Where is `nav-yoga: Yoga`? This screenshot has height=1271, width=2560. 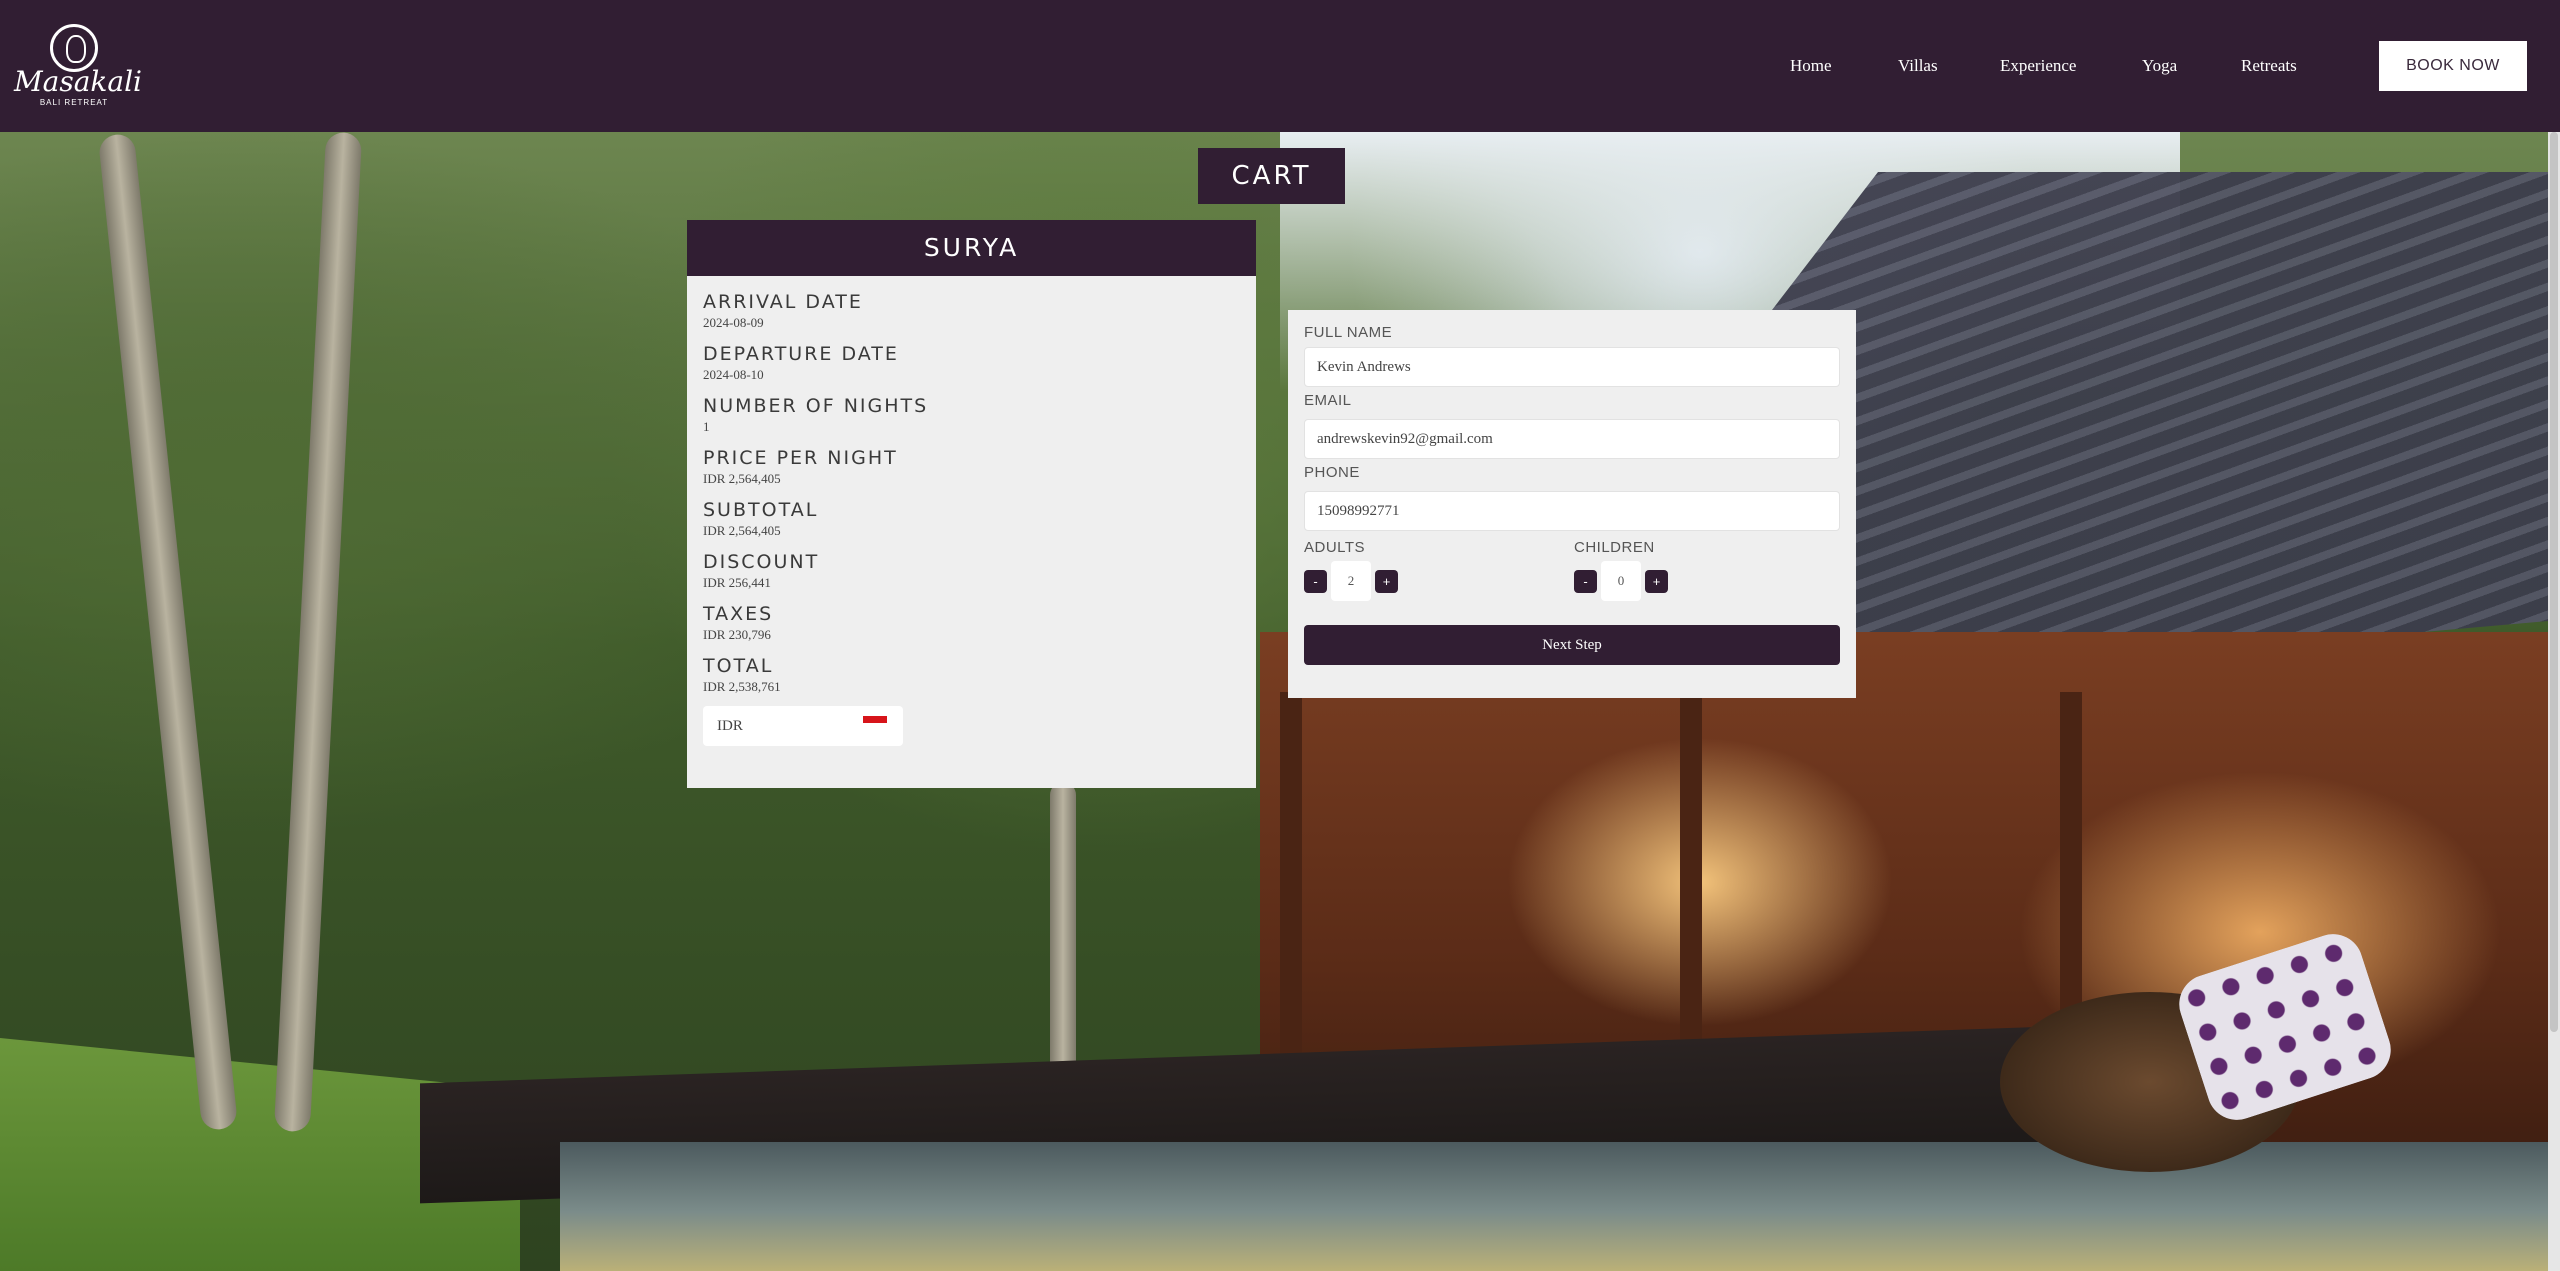
nav-yoga: Yoga is located at coordinates (2159, 66).